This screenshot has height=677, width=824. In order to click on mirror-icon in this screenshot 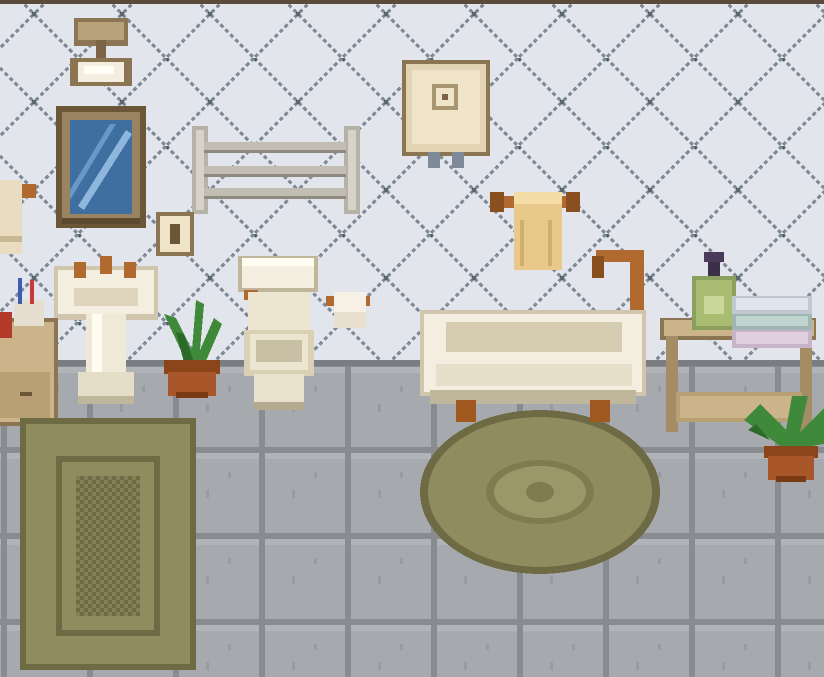, I will do `click(101, 167)`.